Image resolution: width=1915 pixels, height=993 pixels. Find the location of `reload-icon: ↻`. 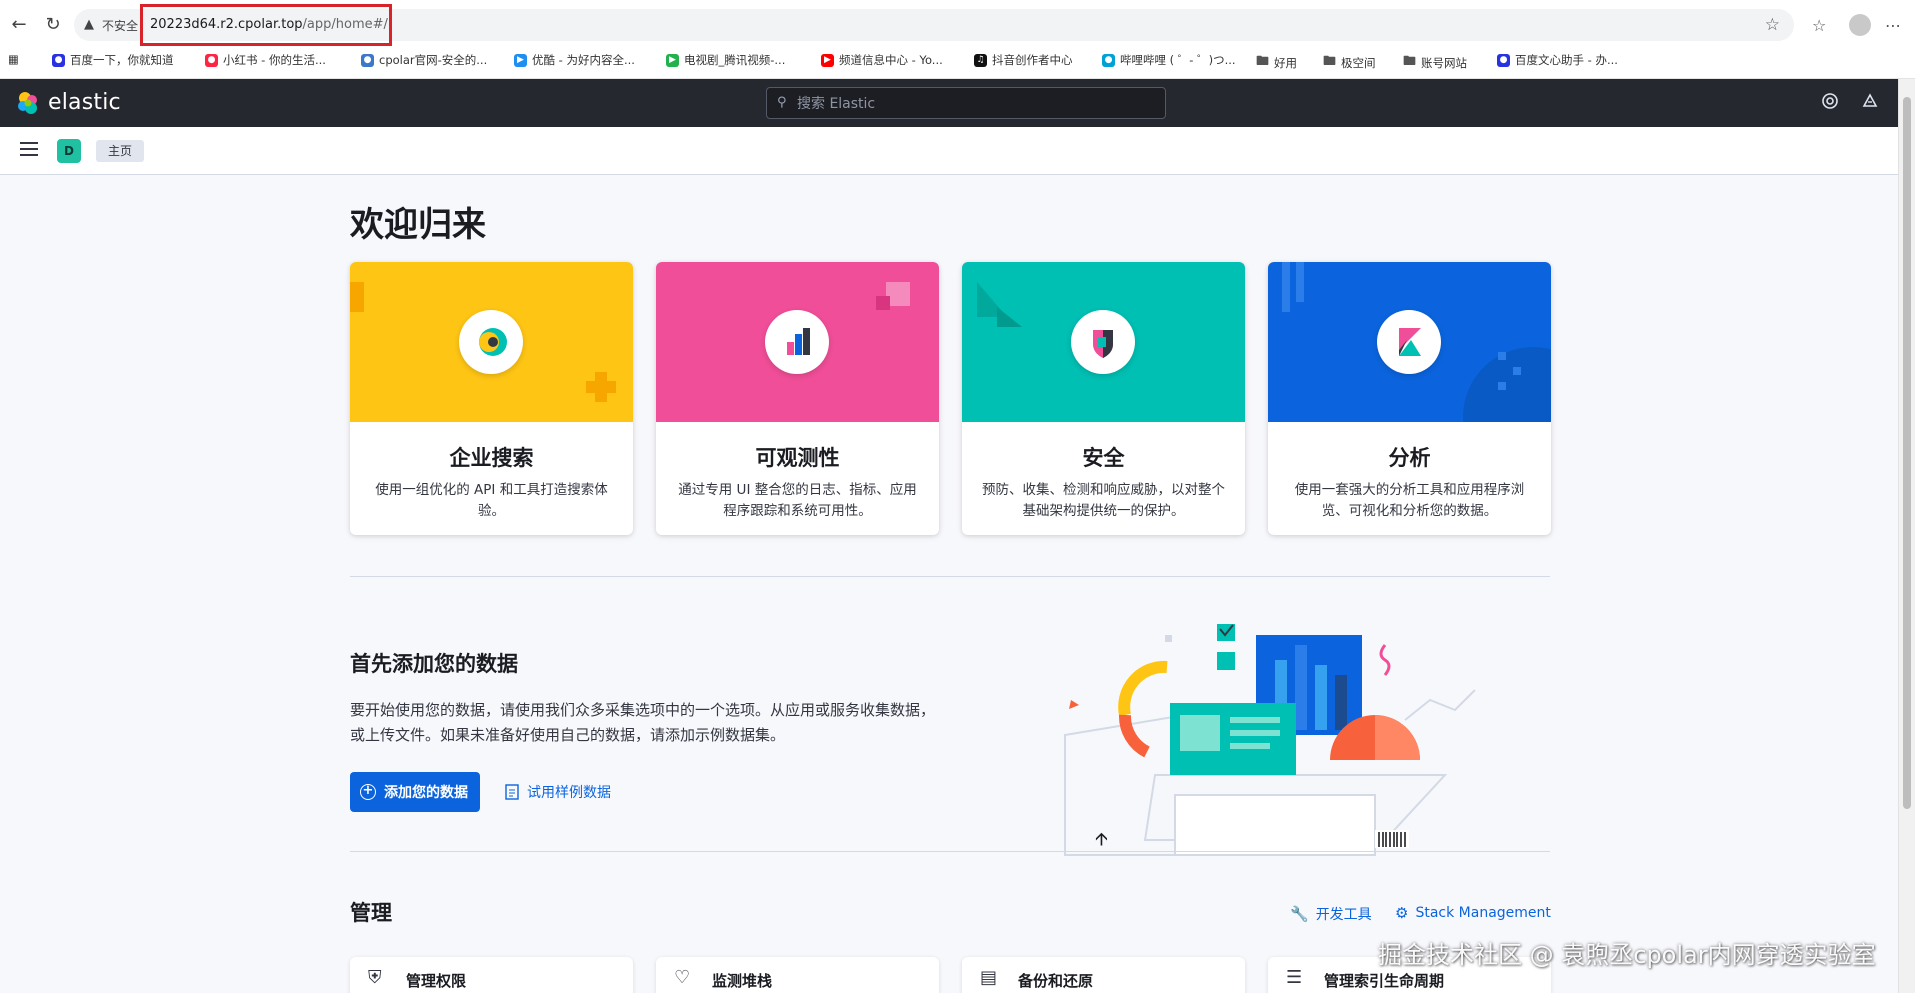

reload-icon: ↻ is located at coordinates (53, 25).